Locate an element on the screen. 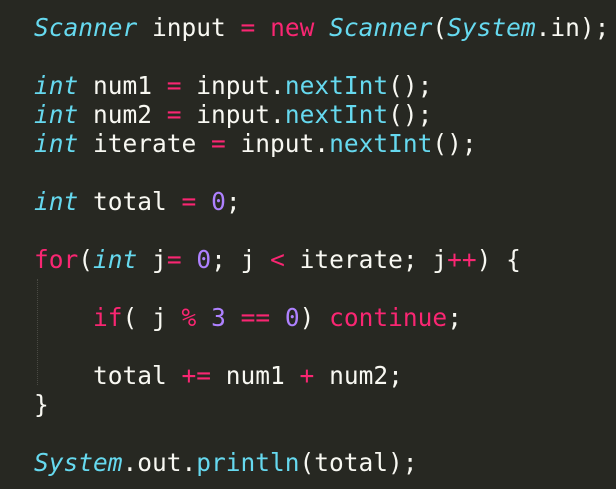 This screenshot has height=489, width=616. code-token: ++ is located at coordinates (462, 259).